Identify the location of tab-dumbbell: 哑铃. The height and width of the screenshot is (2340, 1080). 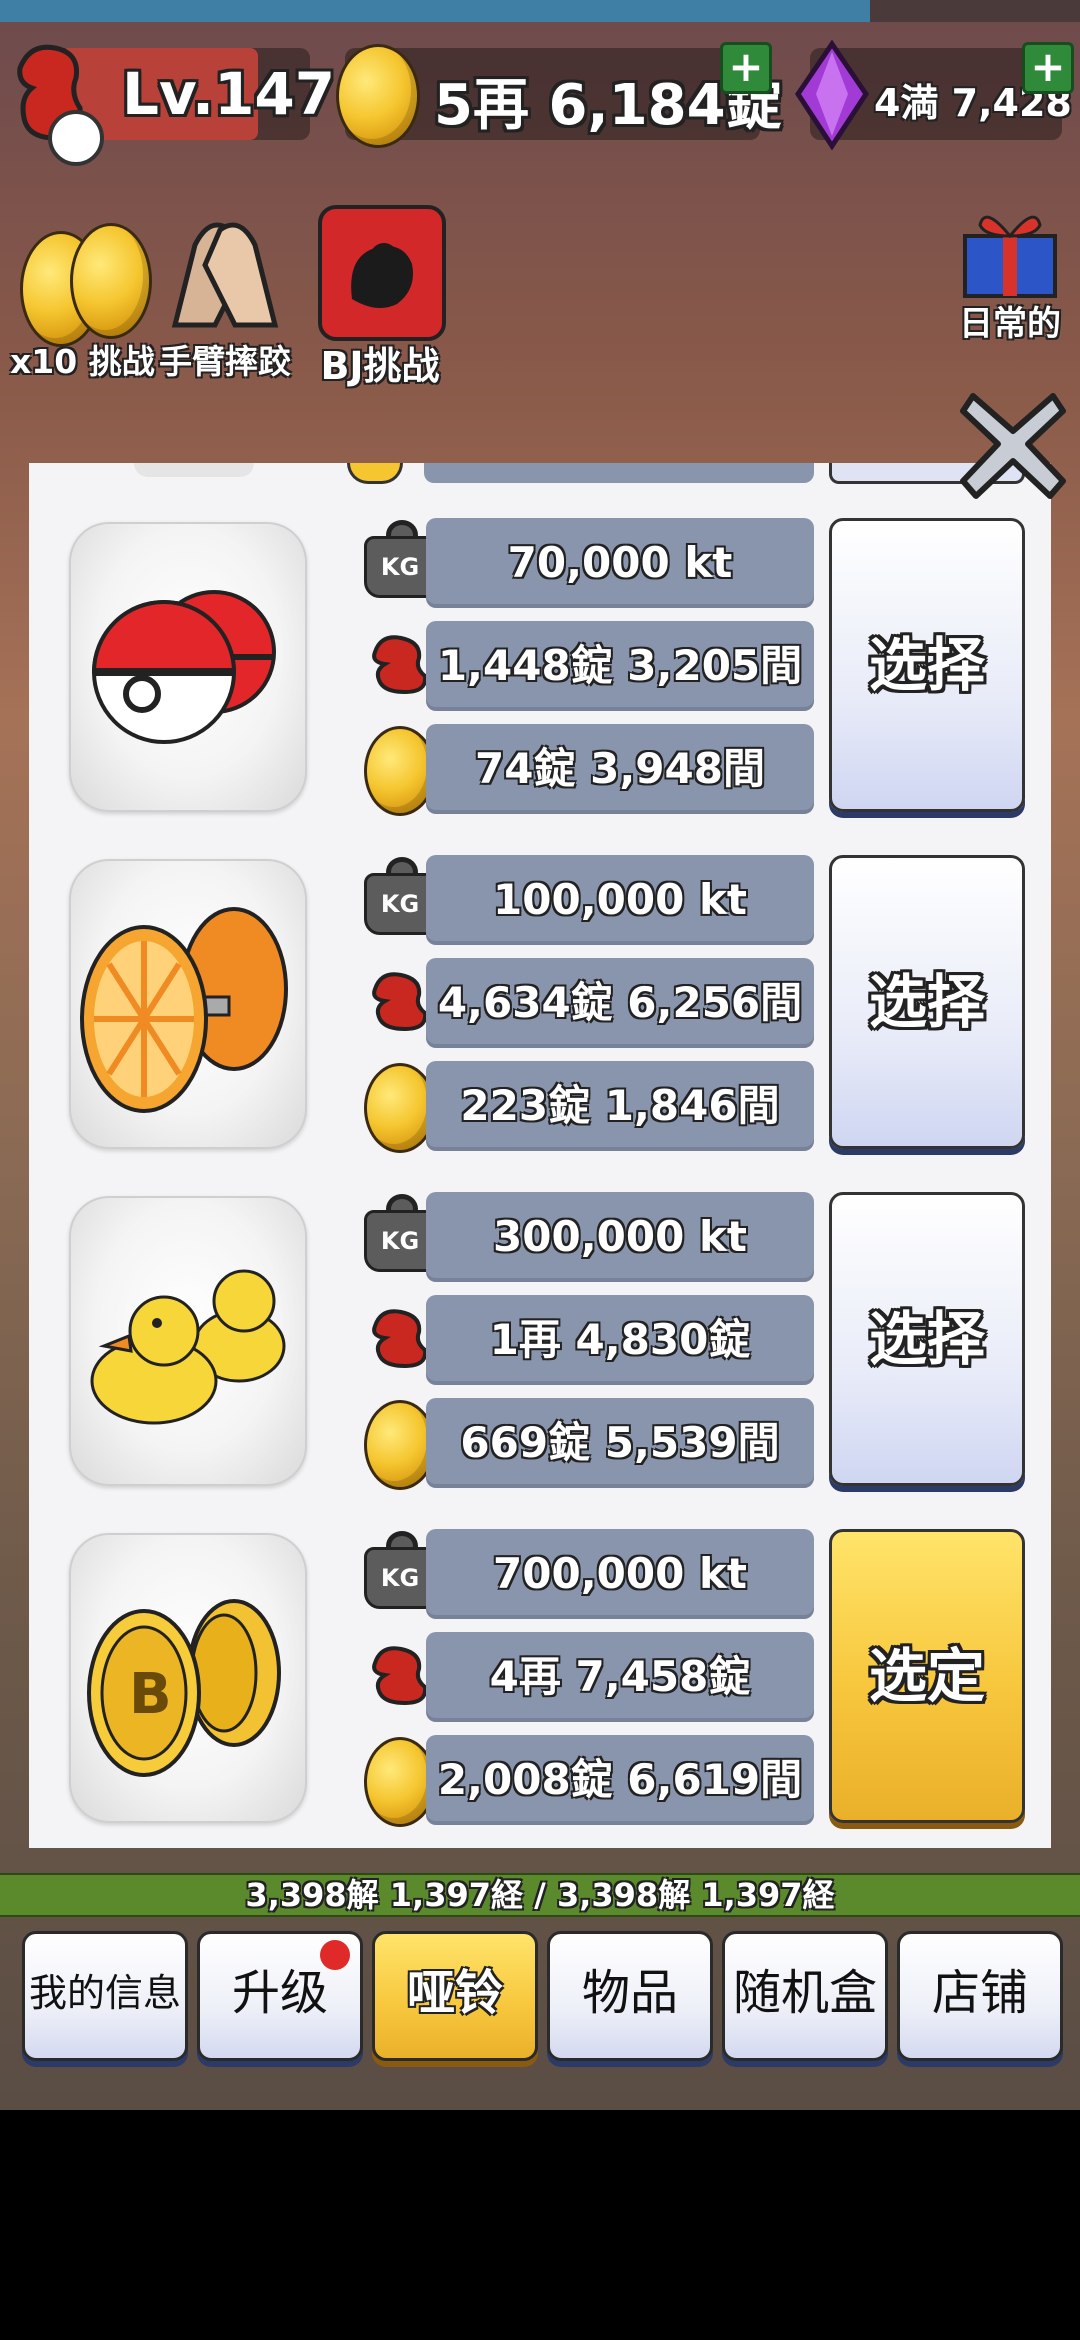
(455, 1996).